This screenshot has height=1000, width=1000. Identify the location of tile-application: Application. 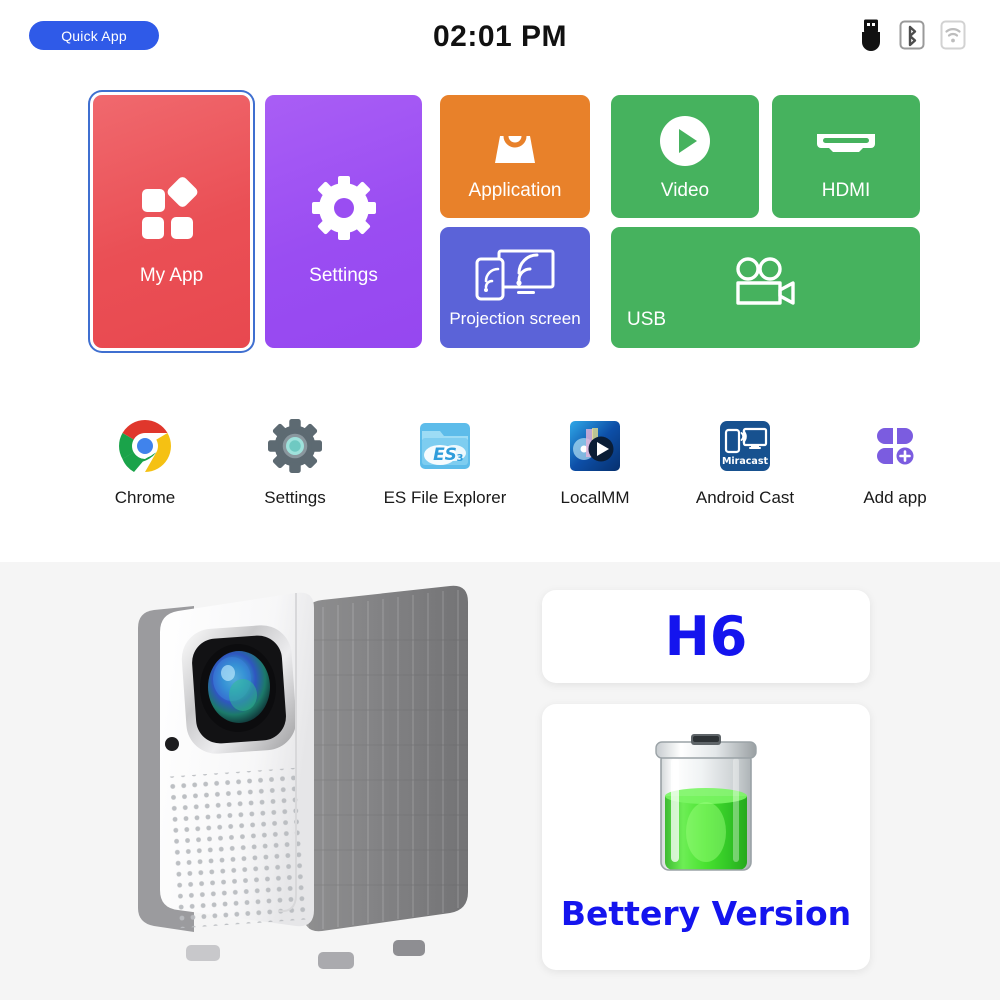
(515, 156).